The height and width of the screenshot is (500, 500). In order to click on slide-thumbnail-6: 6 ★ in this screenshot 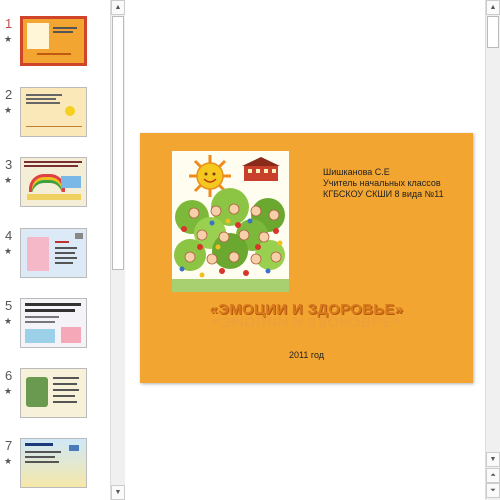, I will do `click(55, 399)`.